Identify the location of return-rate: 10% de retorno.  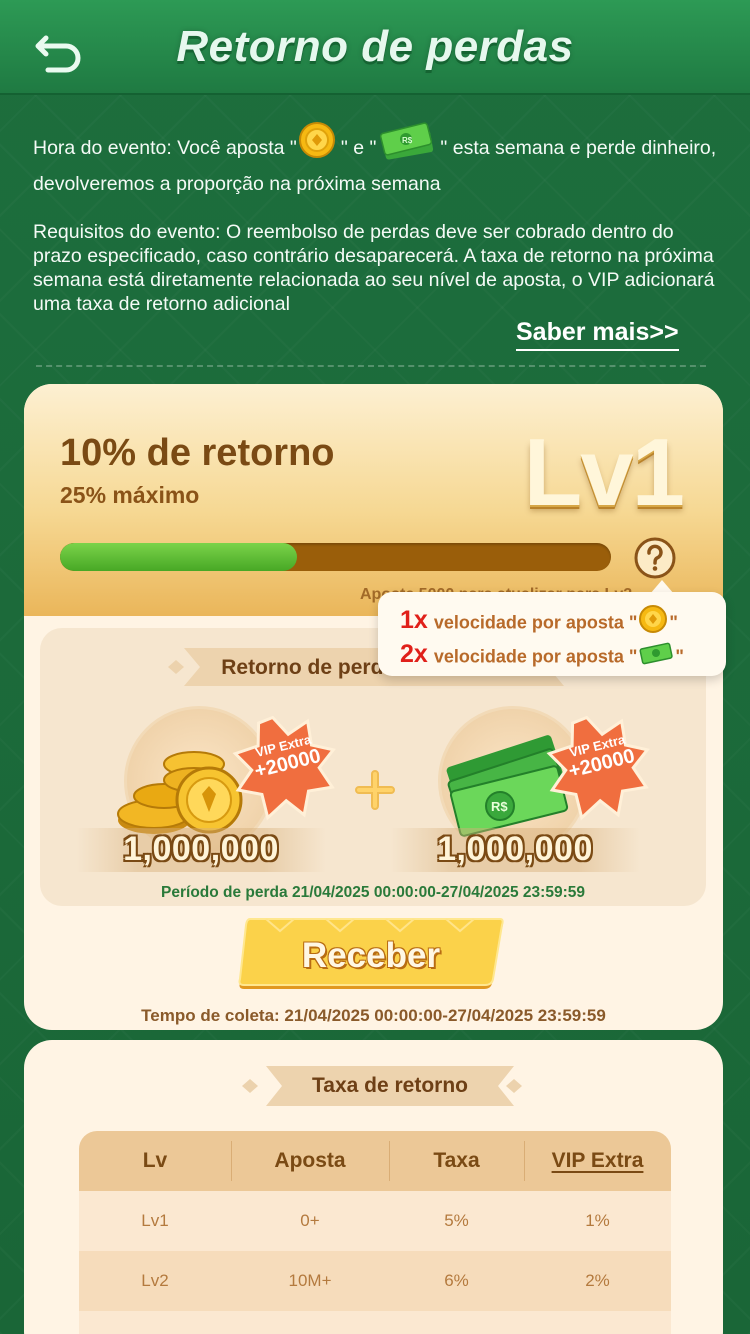
(197, 453).